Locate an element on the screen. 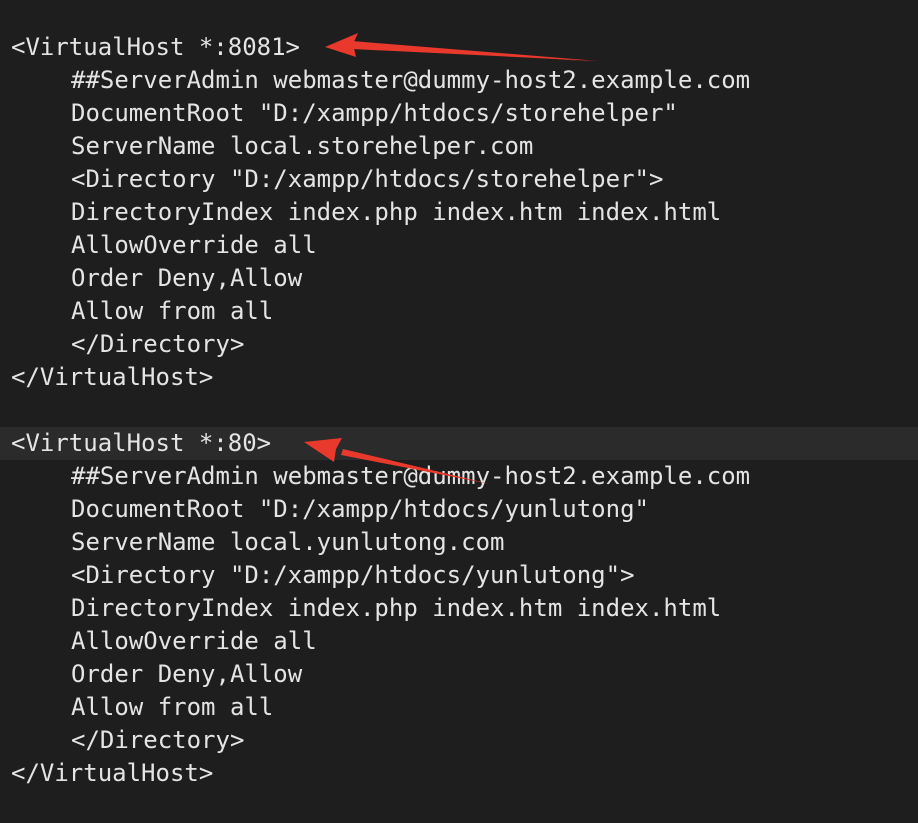 Image resolution: width=918 pixels, height=823 pixels. code-line-virtualhost-open: <VirtualHost *:8081> is located at coordinates (459, 47).